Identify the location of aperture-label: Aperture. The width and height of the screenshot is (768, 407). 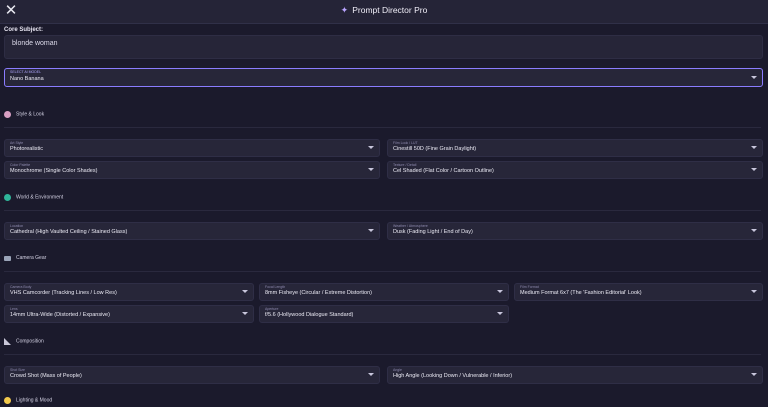
(272, 309).